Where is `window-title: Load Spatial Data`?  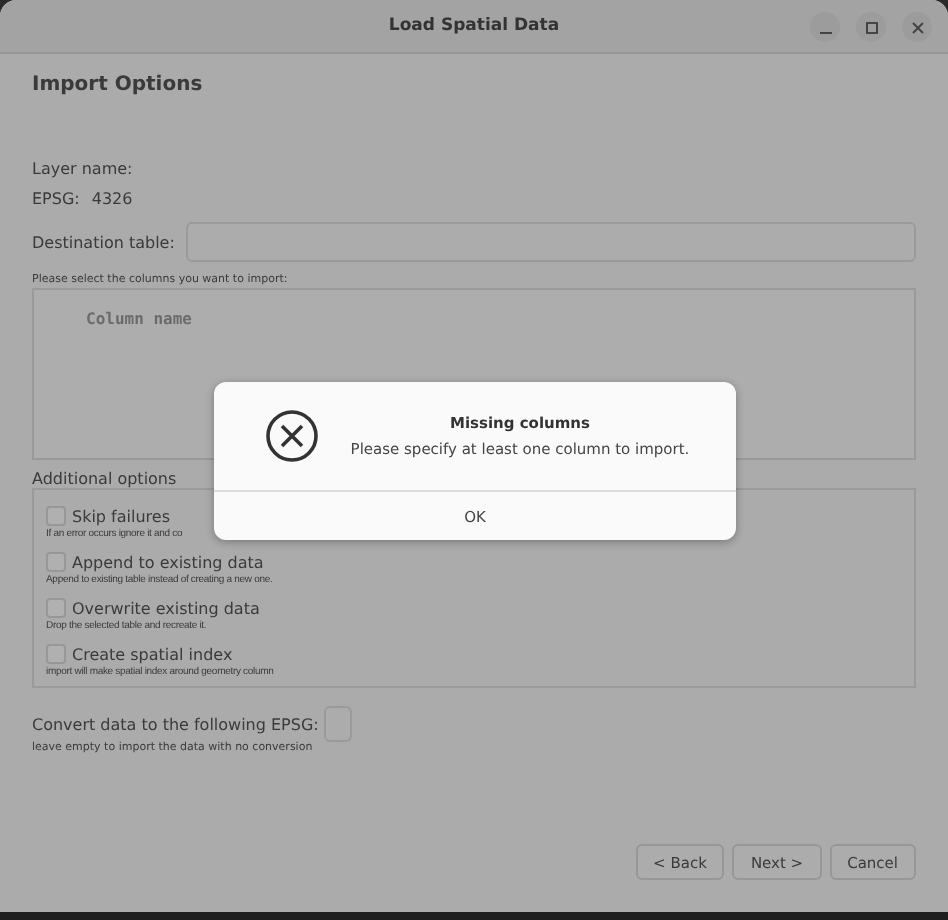
window-title: Load Spatial Data is located at coordinates (474, 26).